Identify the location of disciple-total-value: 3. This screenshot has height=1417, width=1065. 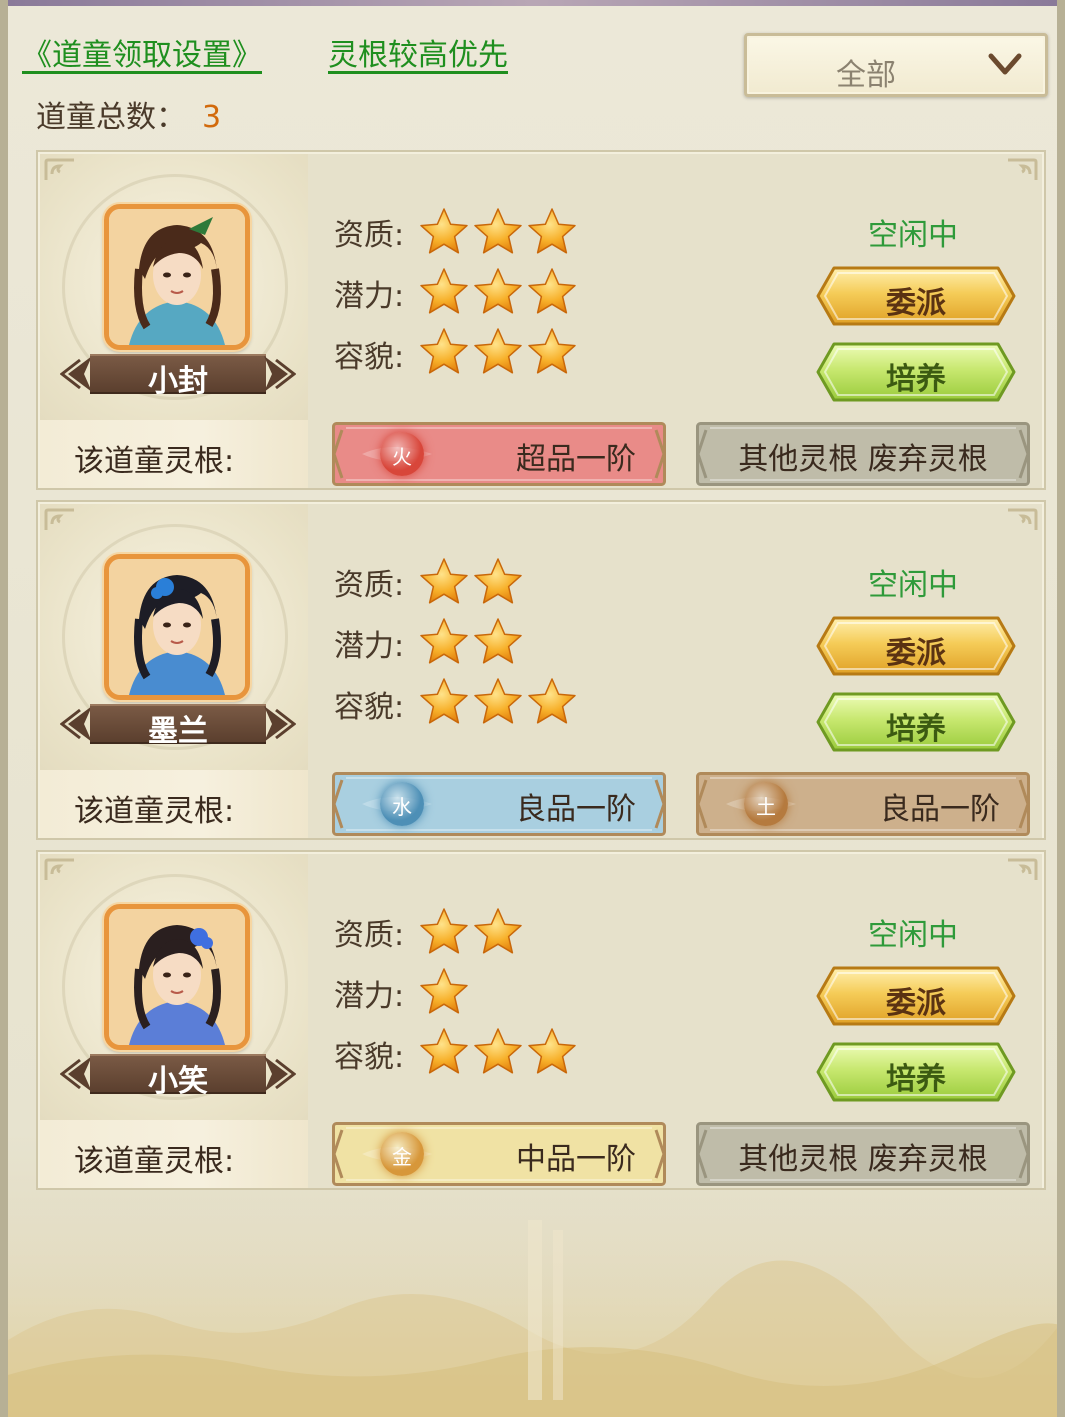
(212, 117).